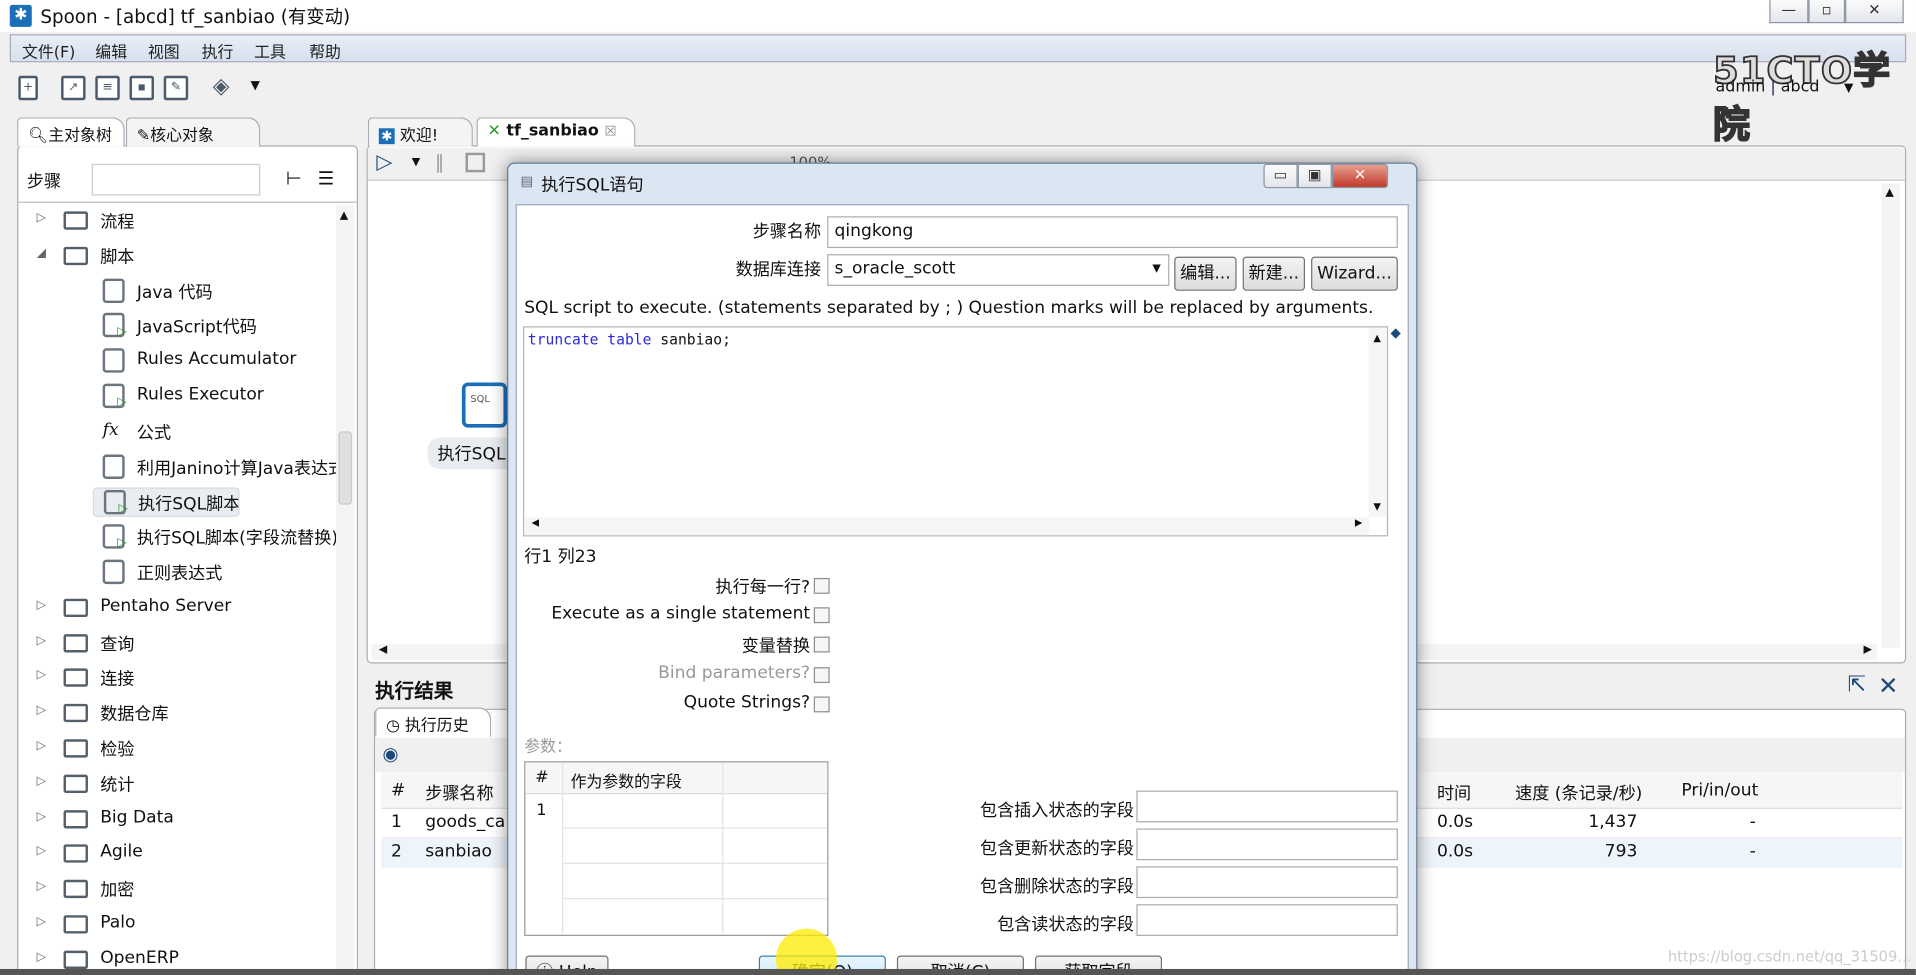 The width and height of the screenshot is (1916, 975). I want to click on menu-tools: 工具, so click(270, 50).